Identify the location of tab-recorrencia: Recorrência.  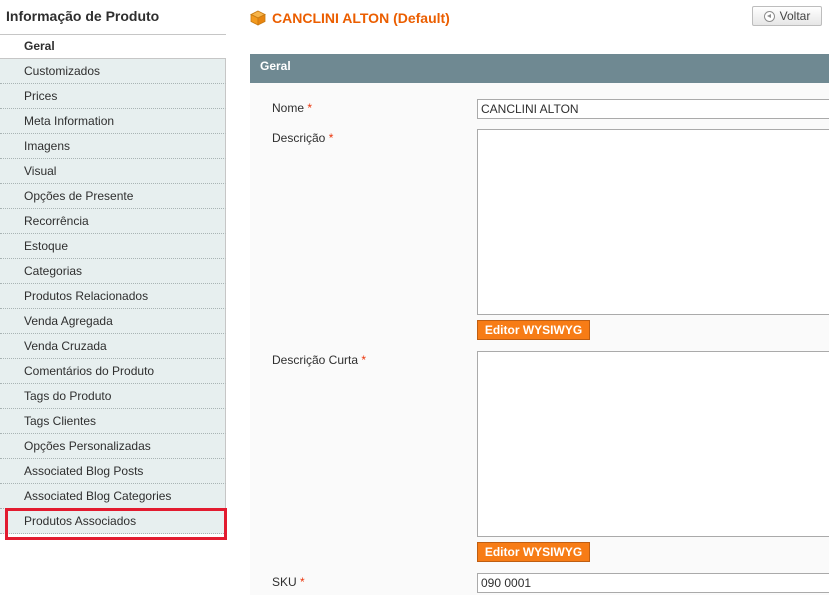
(113, 221).